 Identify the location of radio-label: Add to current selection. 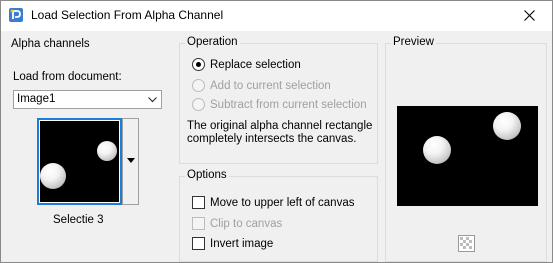
(270, 85).